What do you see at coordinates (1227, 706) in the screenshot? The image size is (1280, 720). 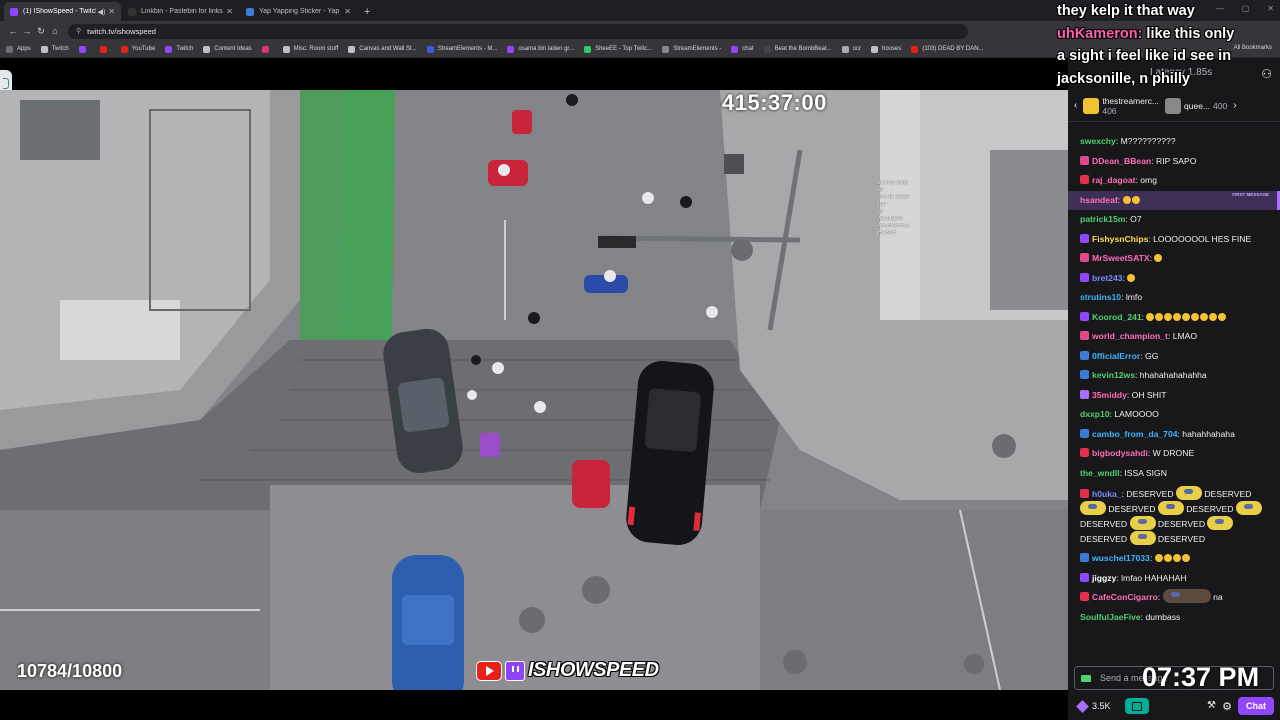 I see `gear-icon: ⚙` at bounding box center [1227, 706].